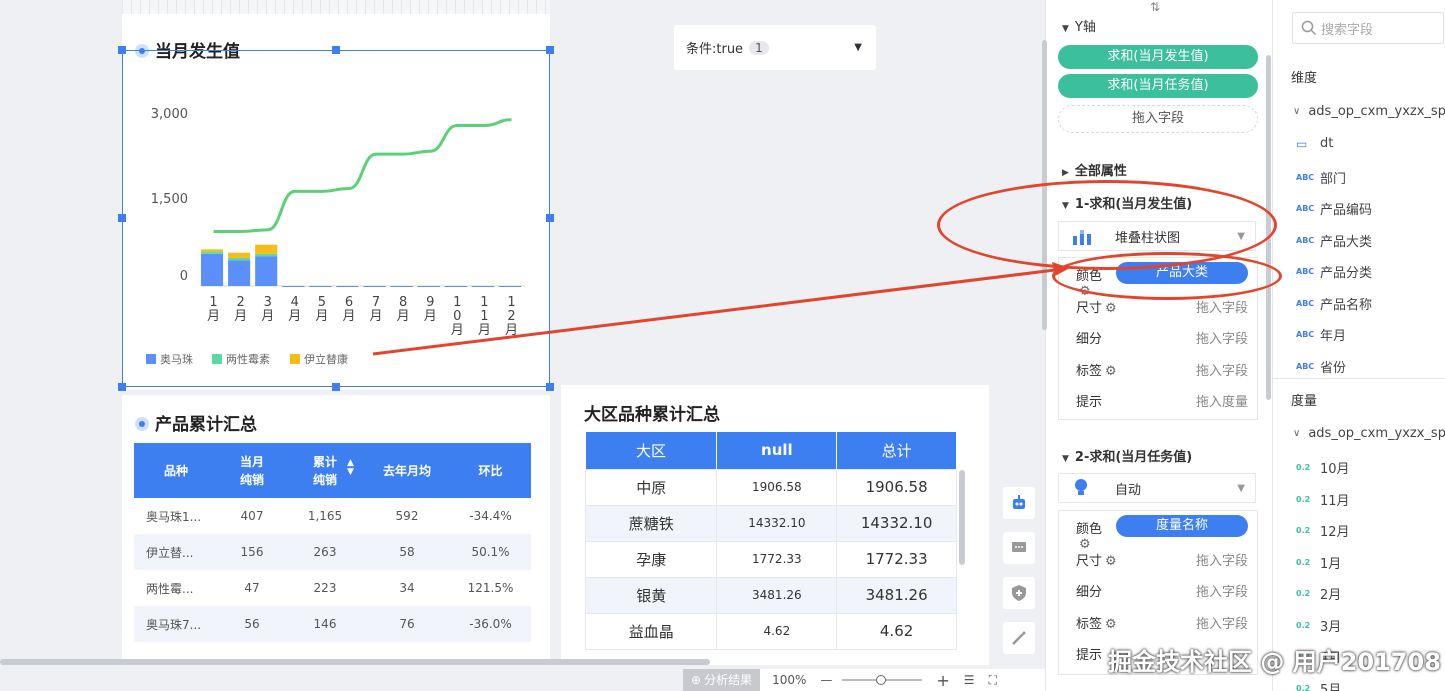 Image resolution: width=1445 pixels, height=691 pixels. What do you see at coordinates (362, 176) in the screenshot?
I see `series-line` at bounding box center [362, 176].